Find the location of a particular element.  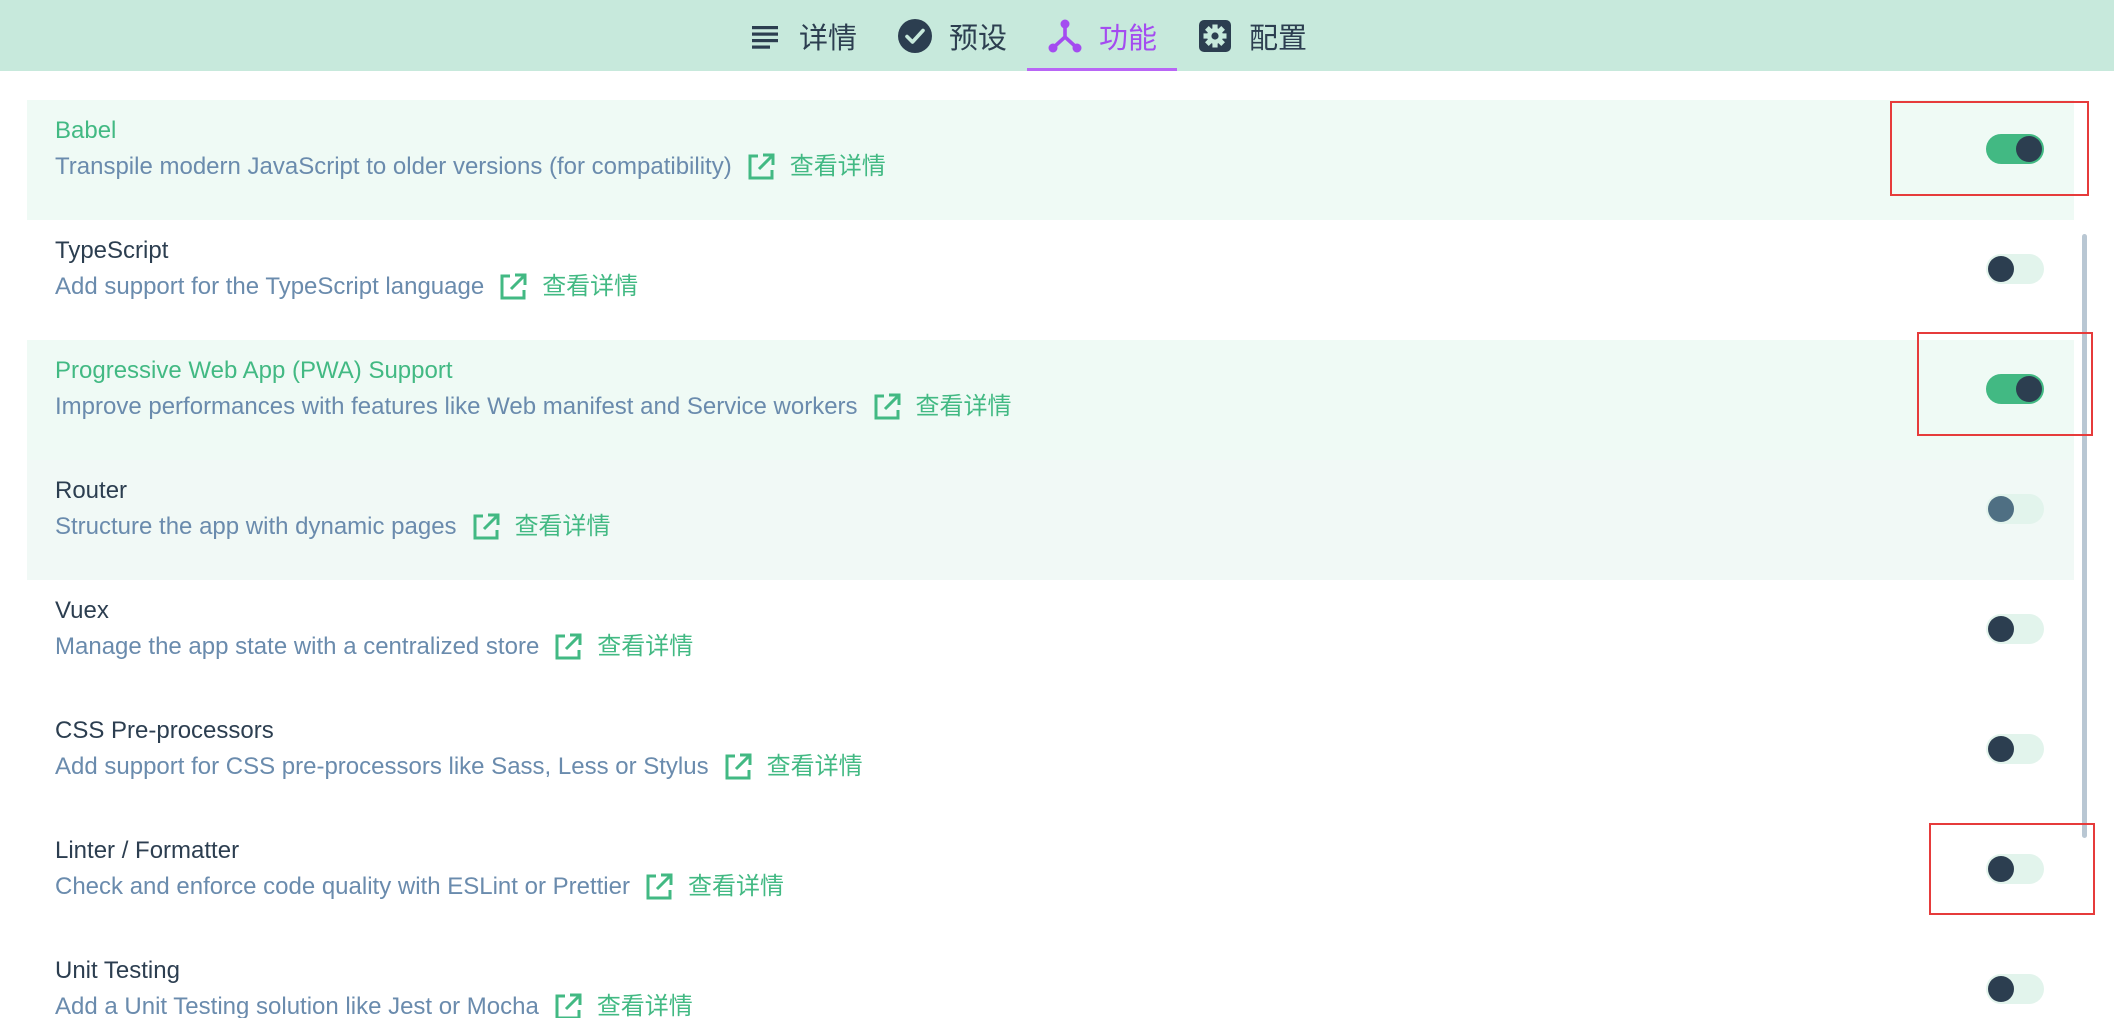

fork-icon is located at coordinates (1065, 36).